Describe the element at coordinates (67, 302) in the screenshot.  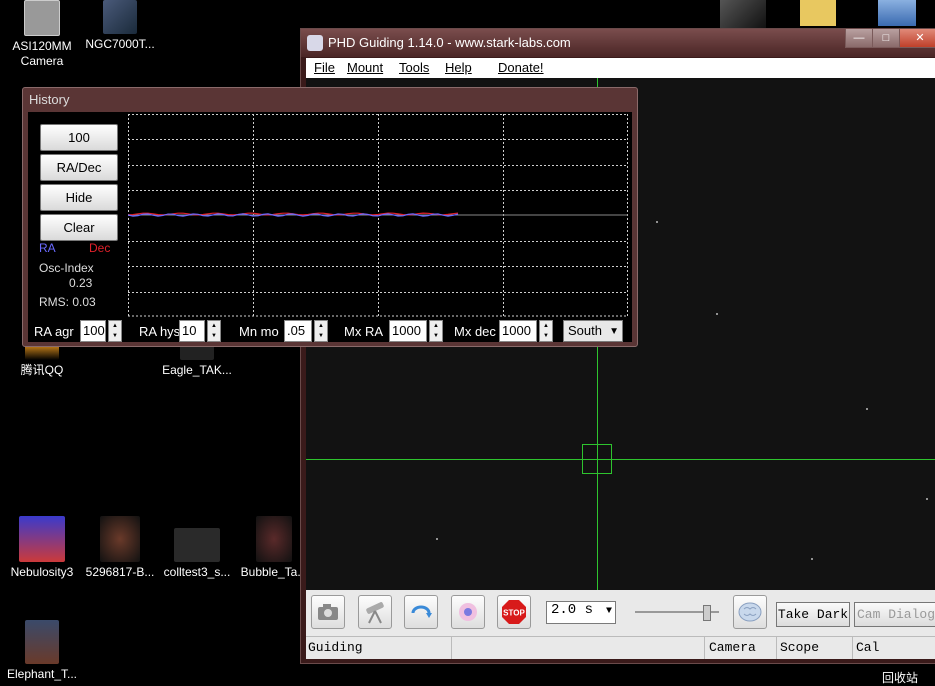
I see `rms-value: RMS: 0.03` at that location.